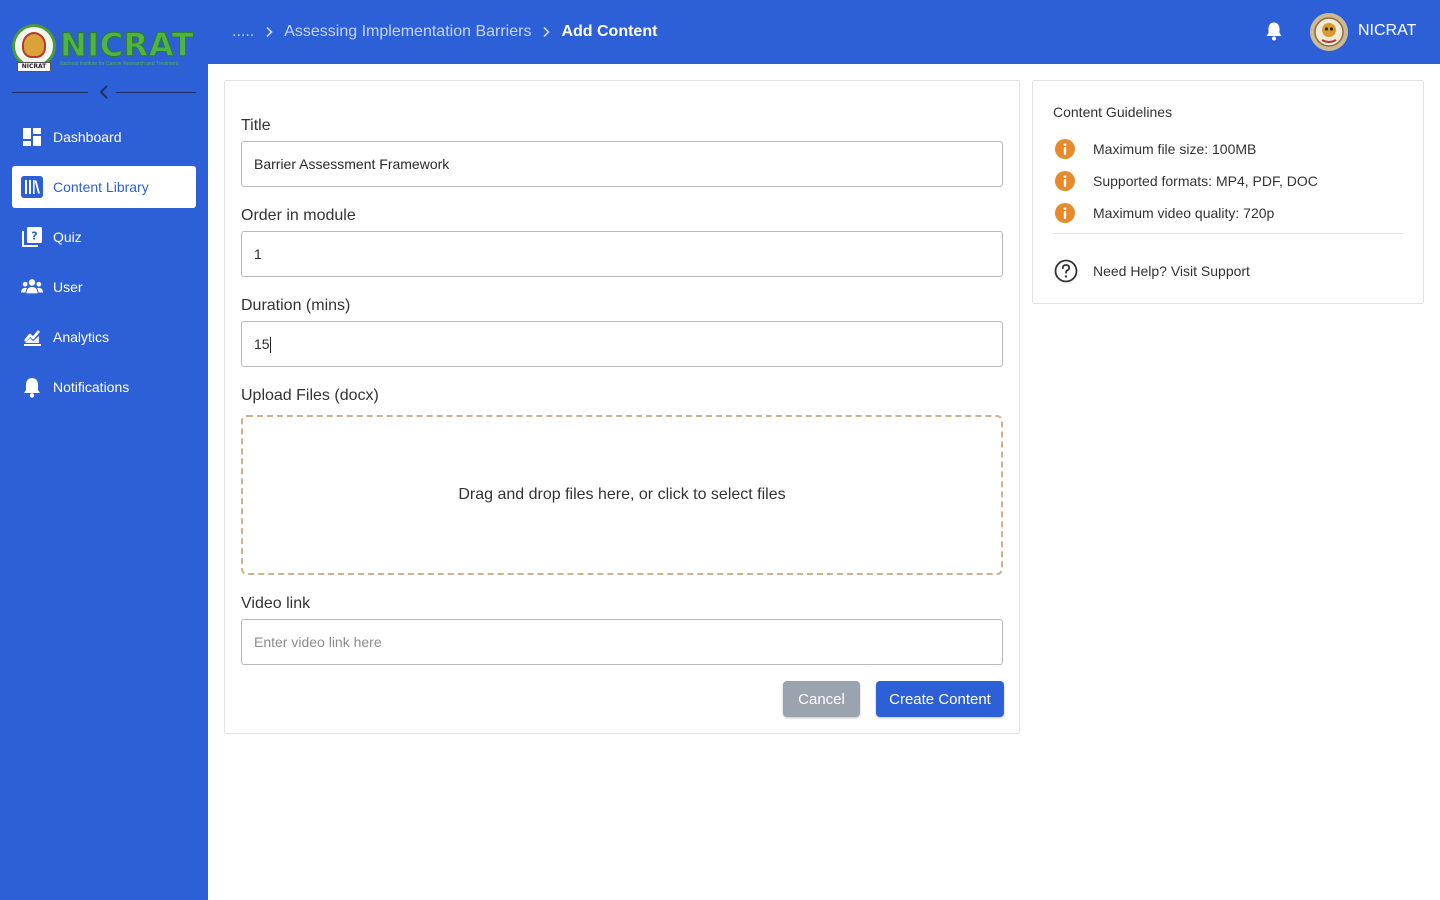 Image resolution: width=1440 pixels, height=900 pixels. What do you see at coordinates (32, 187) in the screenshot?
I see `library-icon` at bounding box center [32, 187].